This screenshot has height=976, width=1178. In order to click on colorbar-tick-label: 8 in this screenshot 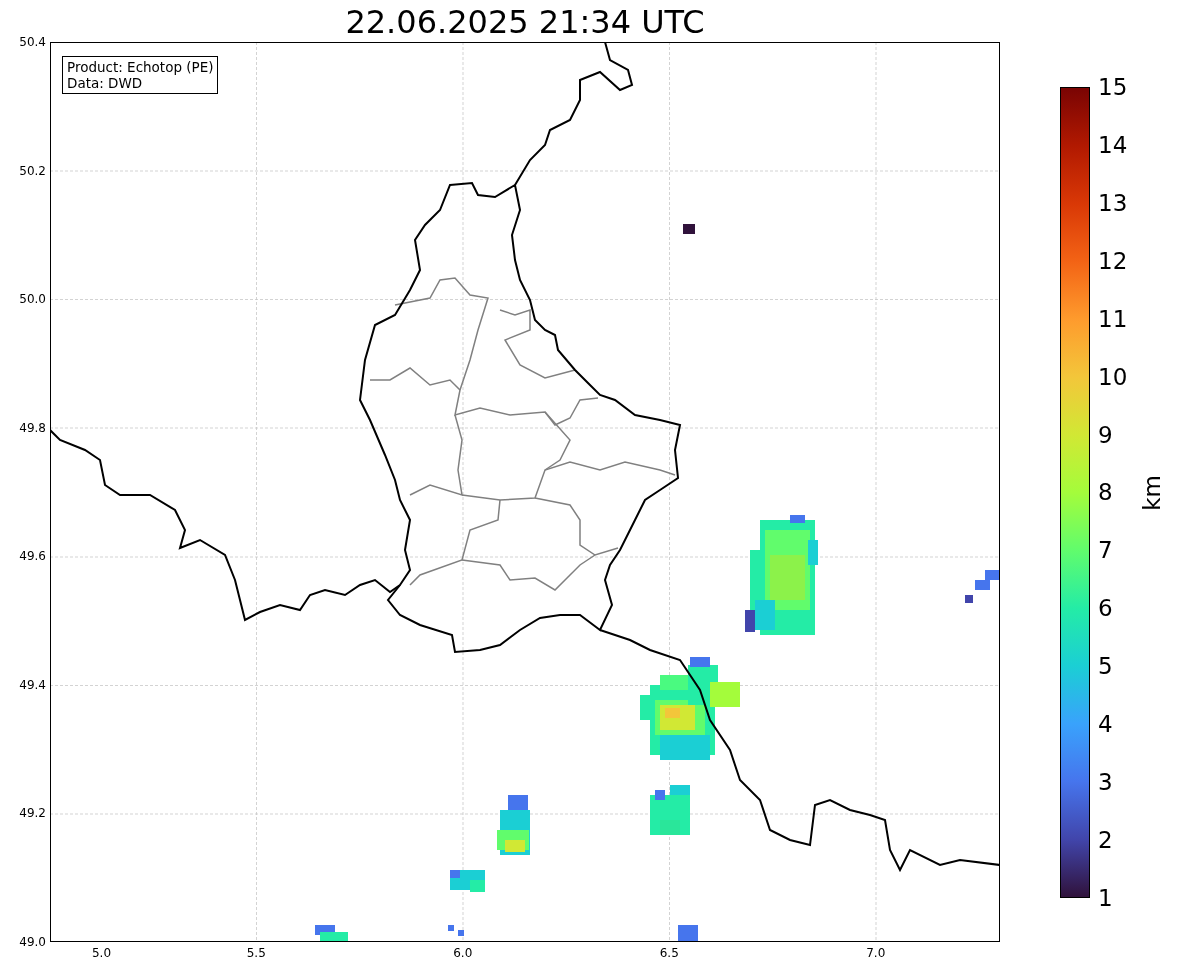, I will do `click(1106, 492)`.